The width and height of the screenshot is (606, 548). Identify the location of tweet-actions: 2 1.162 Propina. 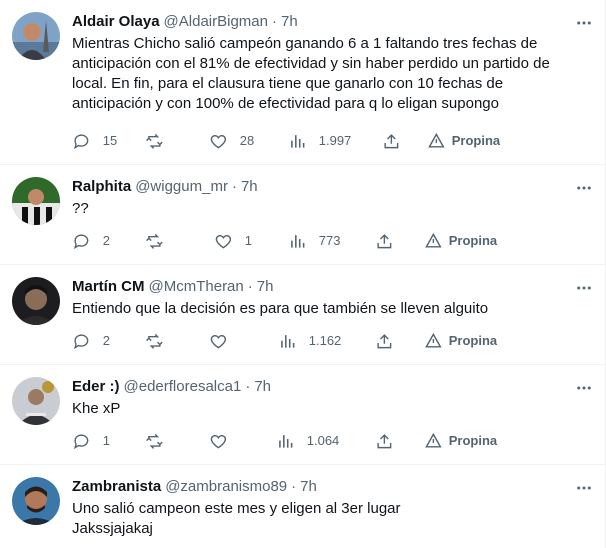
(330, 341).